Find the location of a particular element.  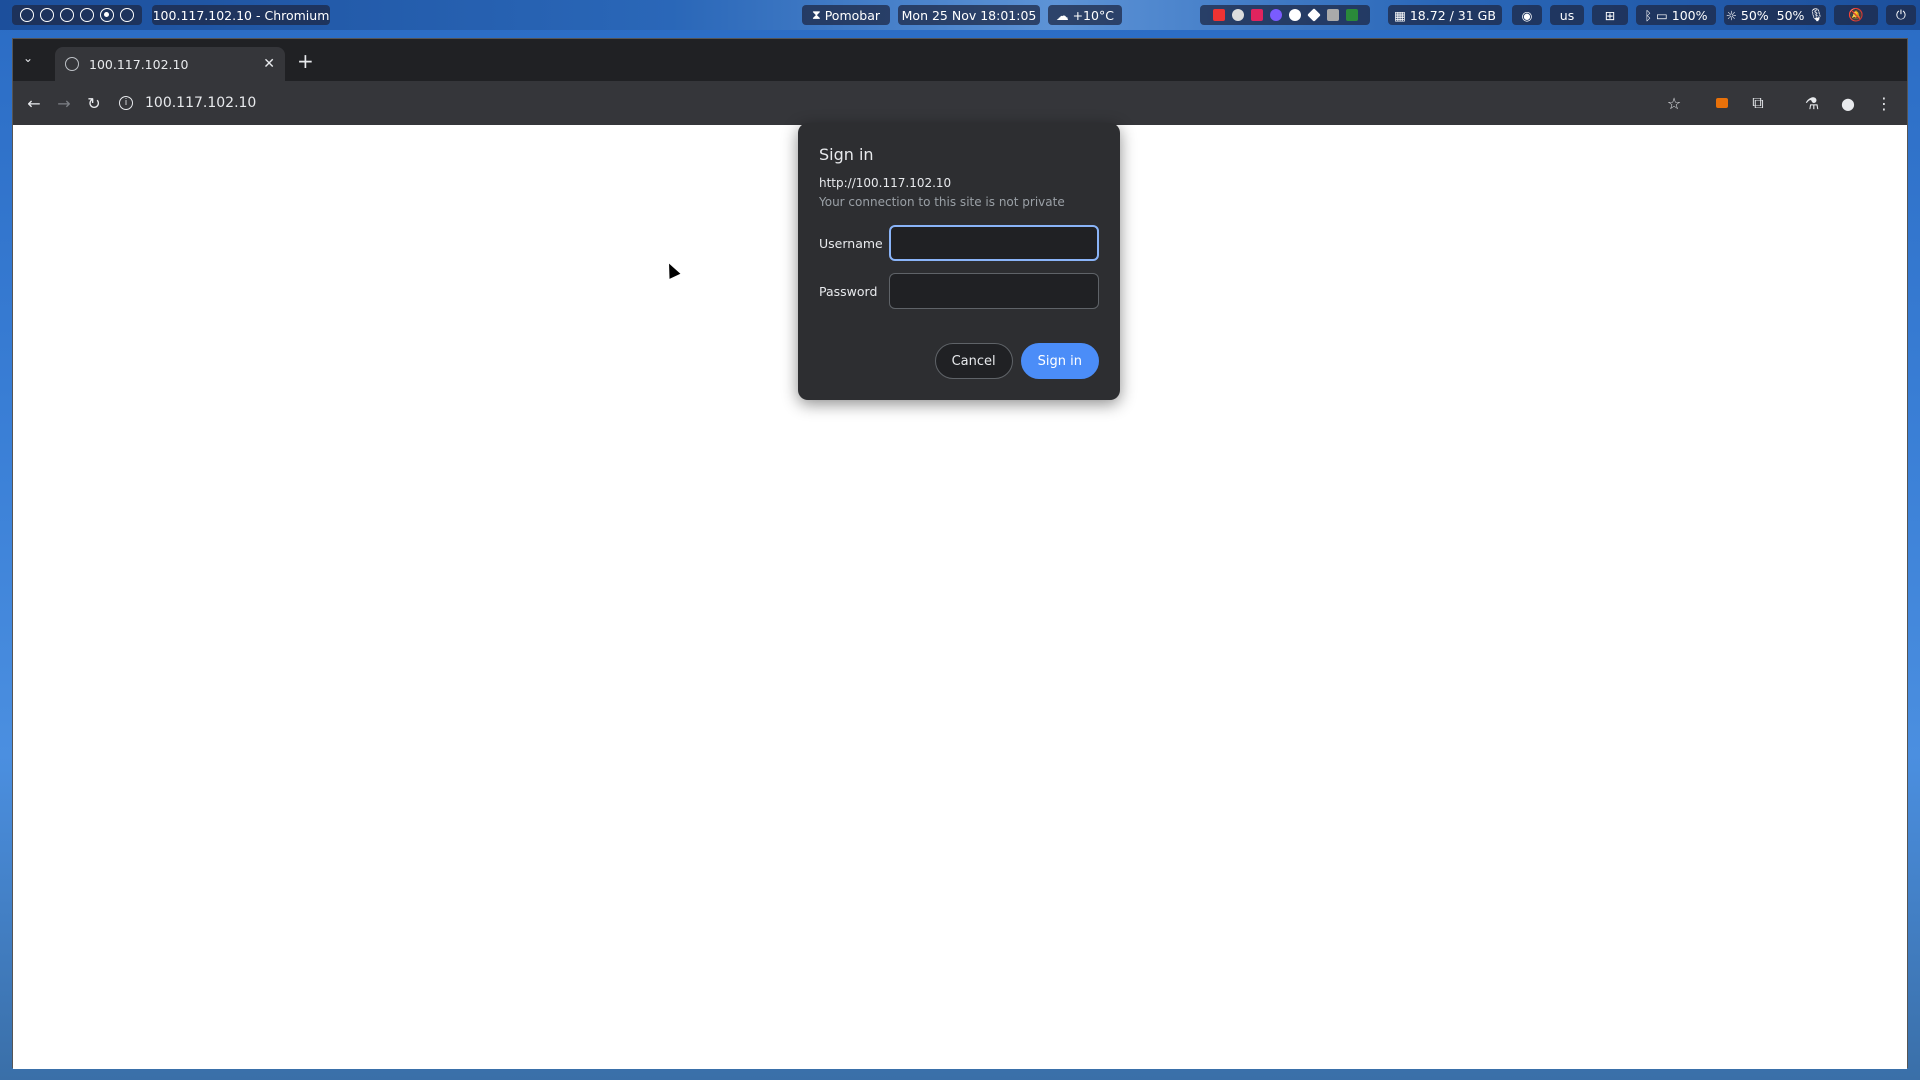

menu-kebab-icon: ⋮ is located at coordinates (1884, 103).